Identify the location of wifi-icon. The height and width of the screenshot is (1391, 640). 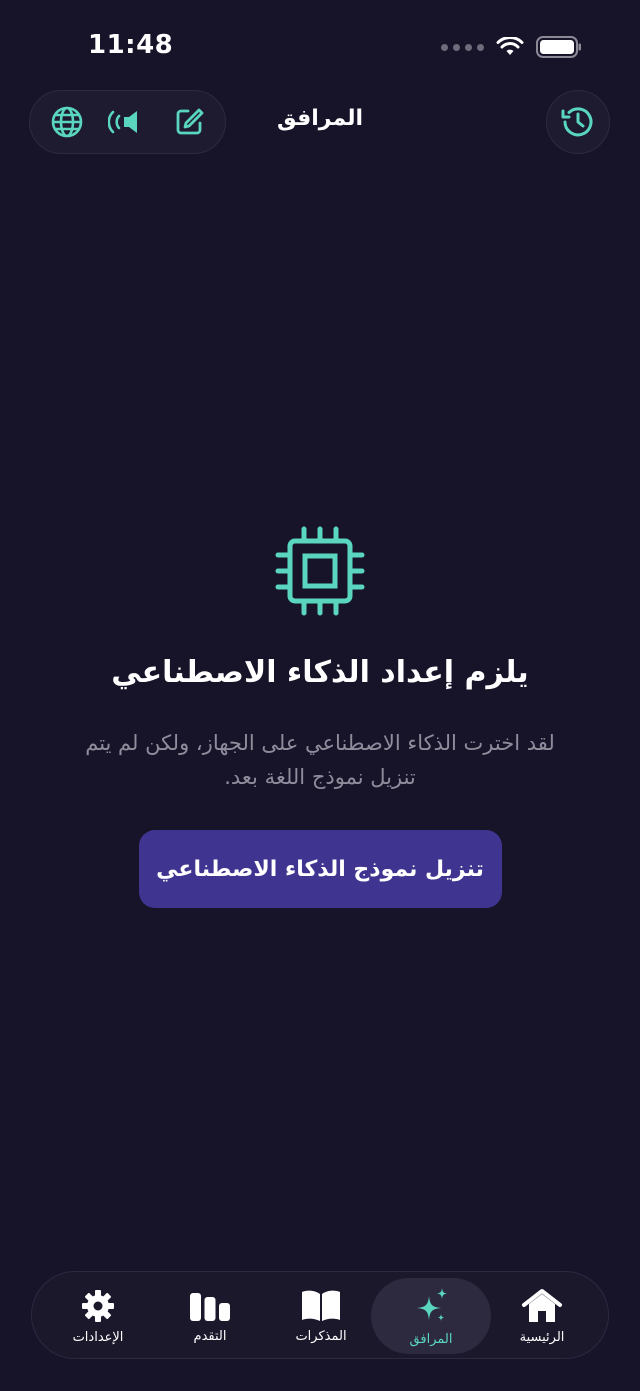
(510, 46).